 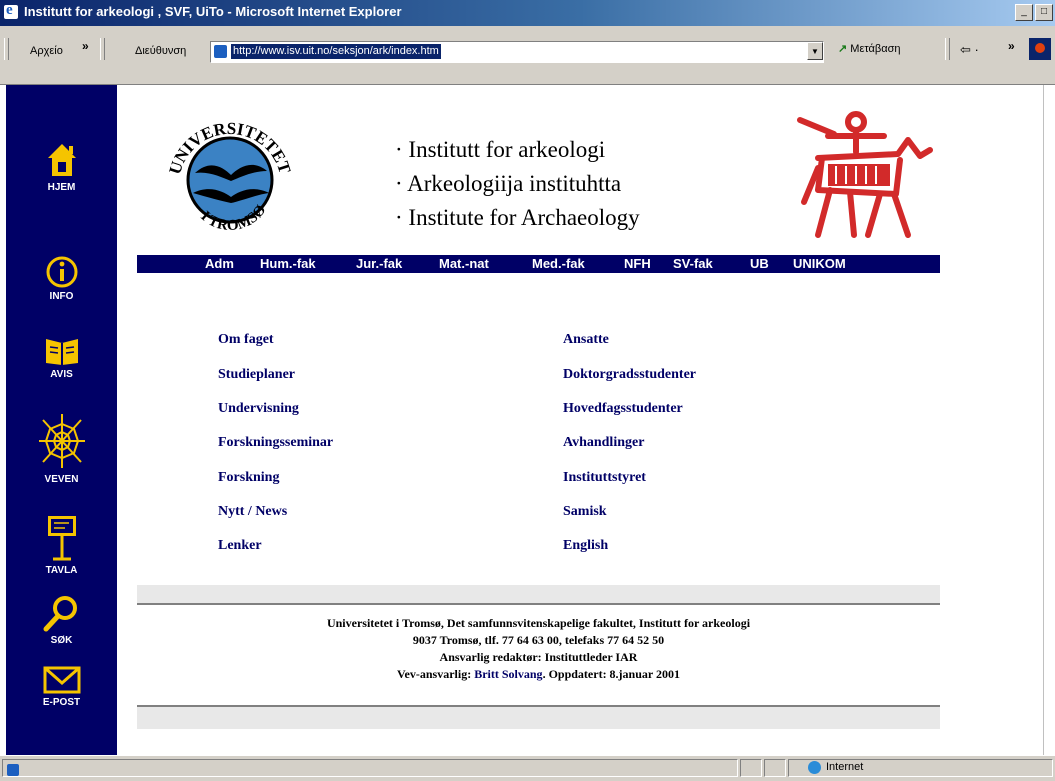 I want to click on faculty-link-unikom: UNIKOM, so click(x=819, y=264).